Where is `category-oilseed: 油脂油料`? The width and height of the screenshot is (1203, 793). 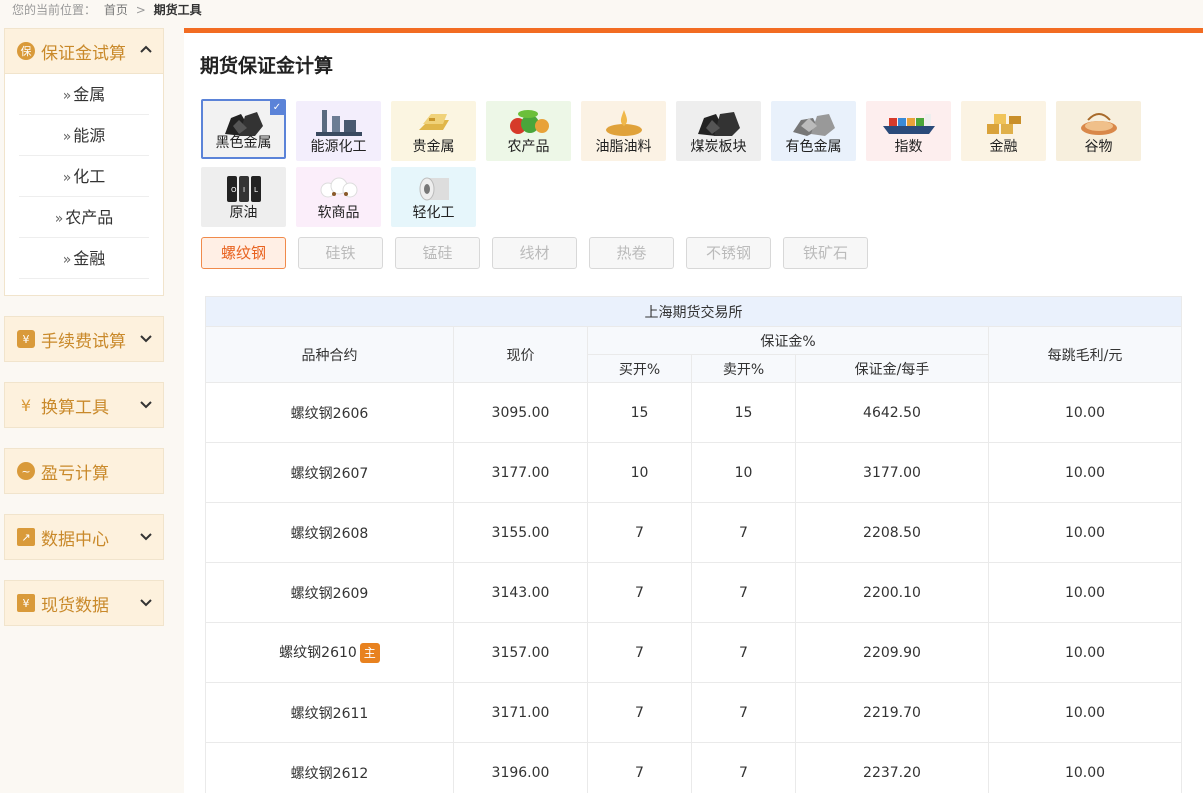
category-oilseed: 油脂油料 is located at coordinates (623, 131).